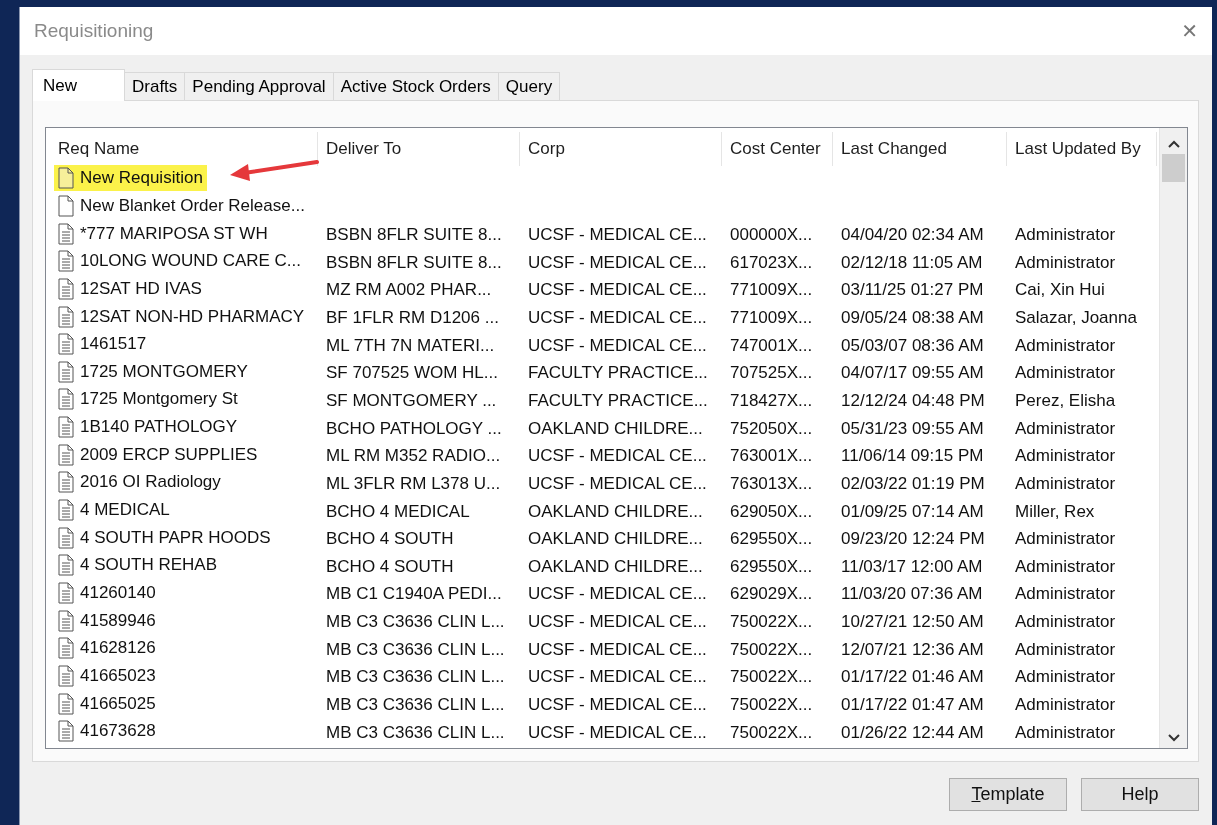 The width and height of the screenshot is (1217, 825). I want to click on list-item: 12SAT HD IVAS, so click(130, 288).